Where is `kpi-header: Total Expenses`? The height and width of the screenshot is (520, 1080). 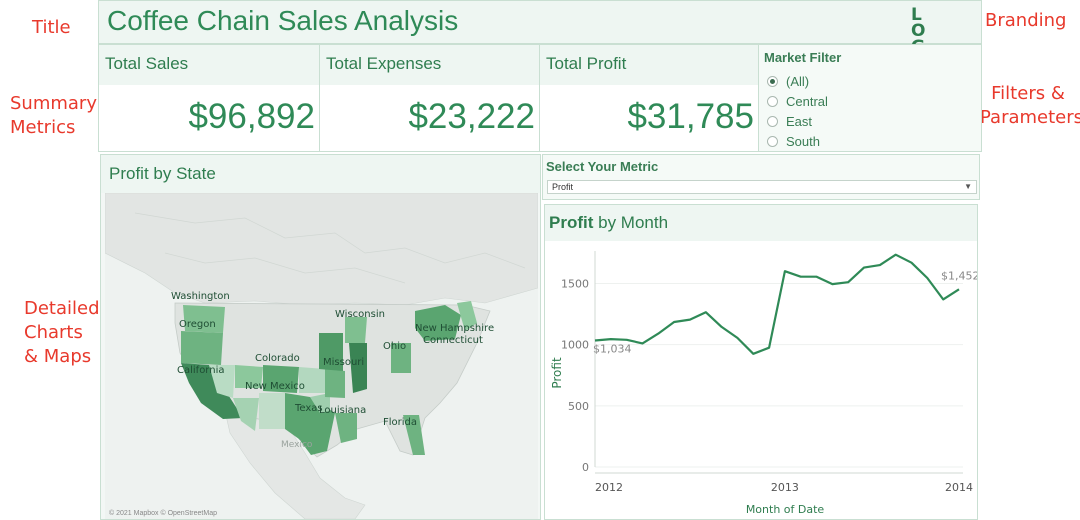 kpi-header: Total Expenses is located at coordinates (429, 65).